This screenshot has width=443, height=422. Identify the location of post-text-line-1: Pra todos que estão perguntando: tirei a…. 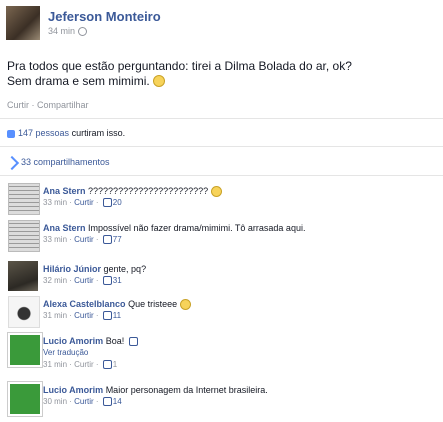
(179, 66).